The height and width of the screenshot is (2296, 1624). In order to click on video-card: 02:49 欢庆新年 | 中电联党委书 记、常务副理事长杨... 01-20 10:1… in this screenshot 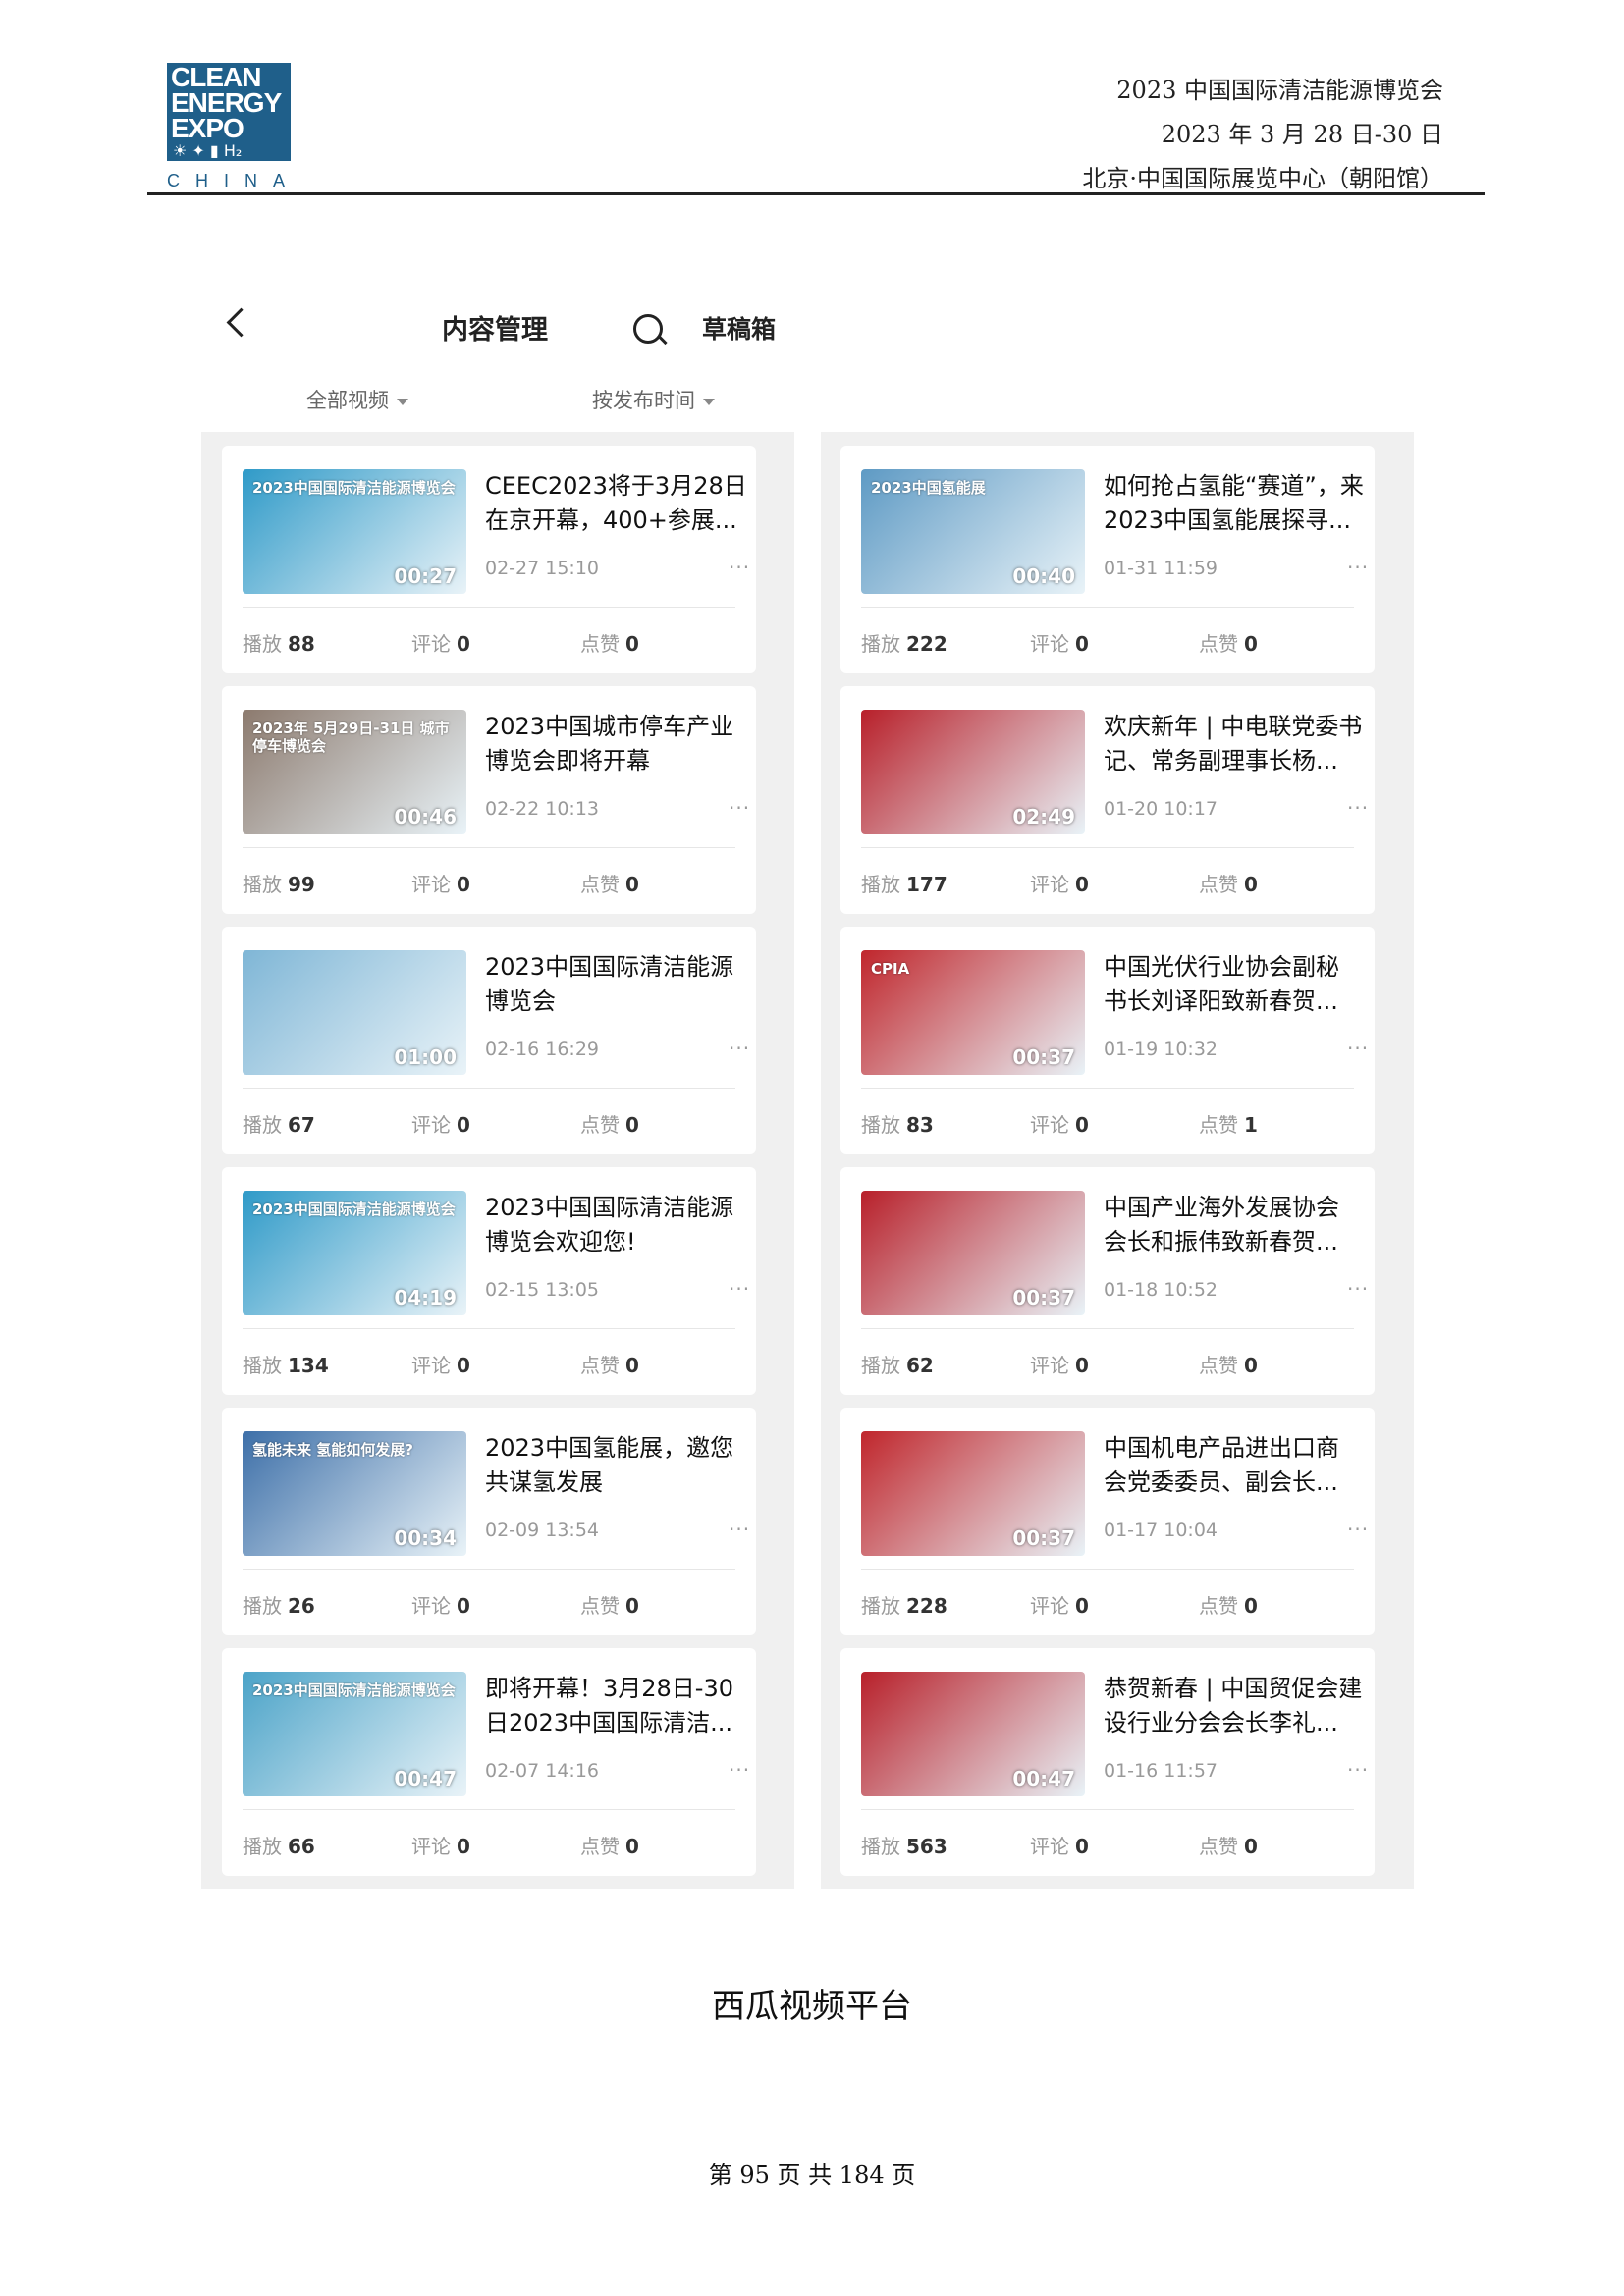, I will do `click(1107, 800)`.